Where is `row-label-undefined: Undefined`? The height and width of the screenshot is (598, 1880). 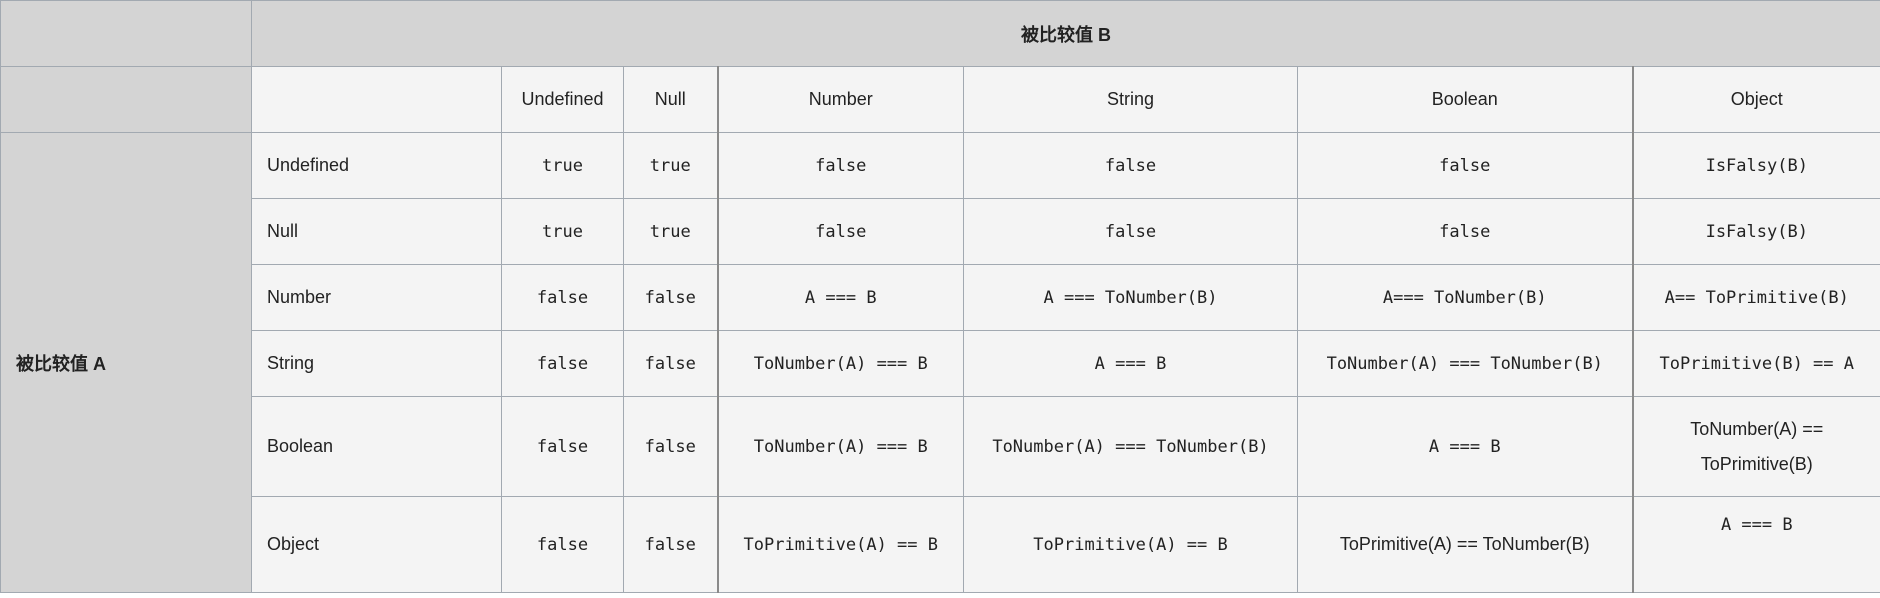
row-label-undefined: Undefined is located at coordinates (376, 165).